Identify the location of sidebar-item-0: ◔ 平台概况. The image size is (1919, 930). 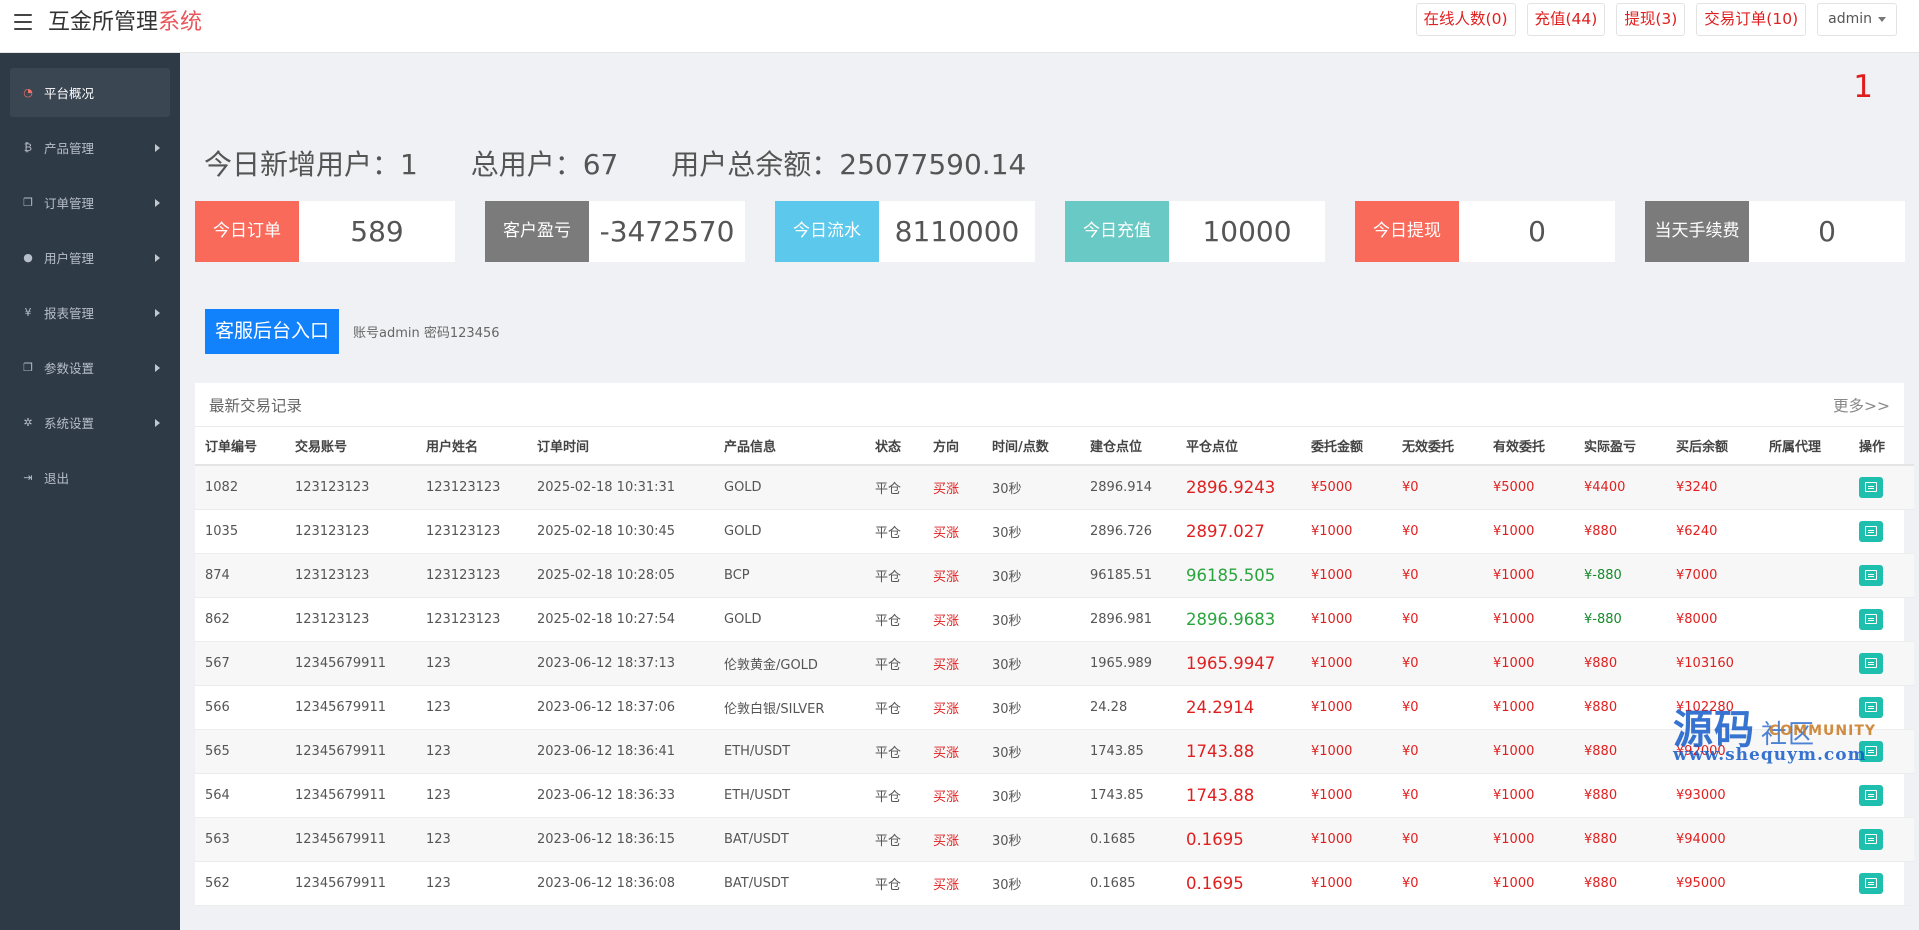
(90, 92).